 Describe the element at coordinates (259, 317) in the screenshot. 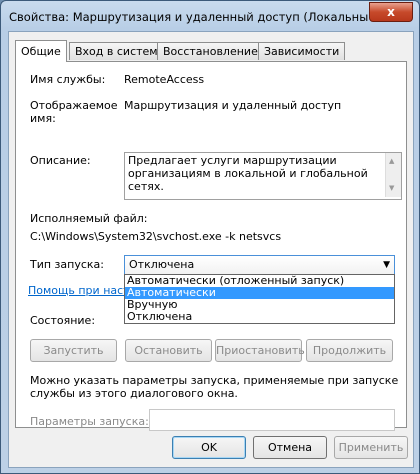

I see `option-disabled: Отключена` at that location.